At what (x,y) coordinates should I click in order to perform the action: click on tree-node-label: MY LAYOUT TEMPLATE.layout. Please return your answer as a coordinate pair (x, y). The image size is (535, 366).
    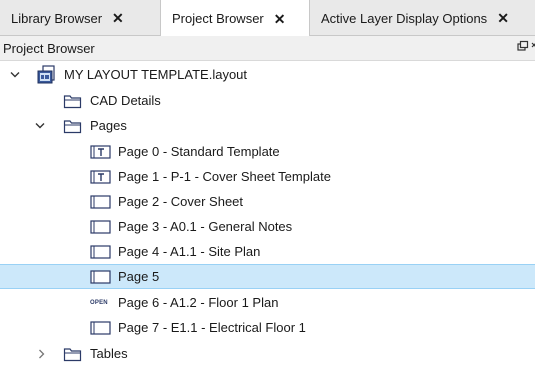
    Looking at the image, I should click on (156, 74).